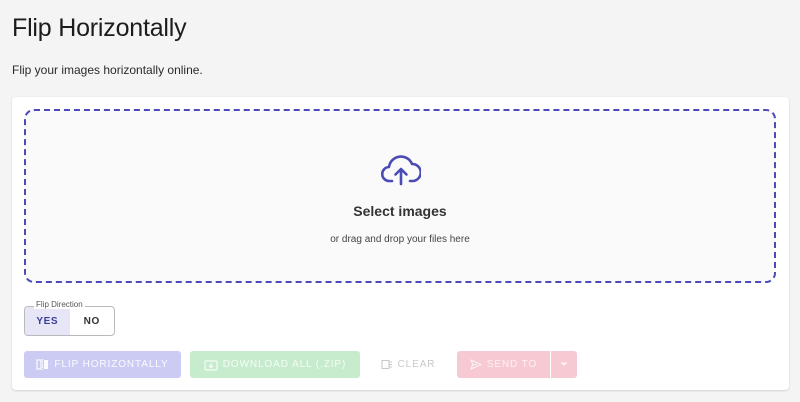 This screenshot has width=800, height=402. I want to click on clear-button: CLEAR, so click(408, 364).